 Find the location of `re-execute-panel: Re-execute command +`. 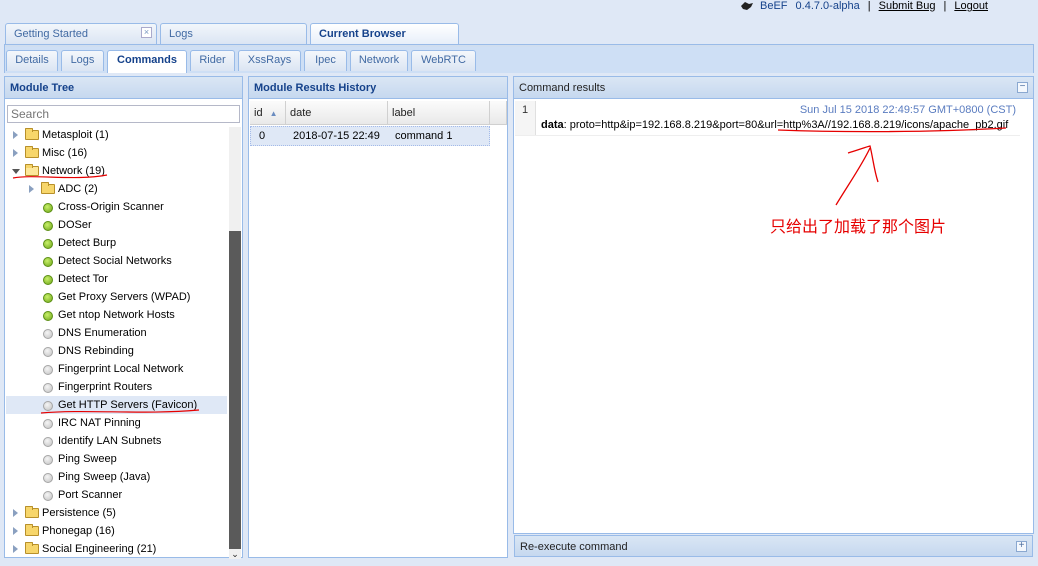

re-execute-panel: Re-execute command + is located at coordinates (773, 546).